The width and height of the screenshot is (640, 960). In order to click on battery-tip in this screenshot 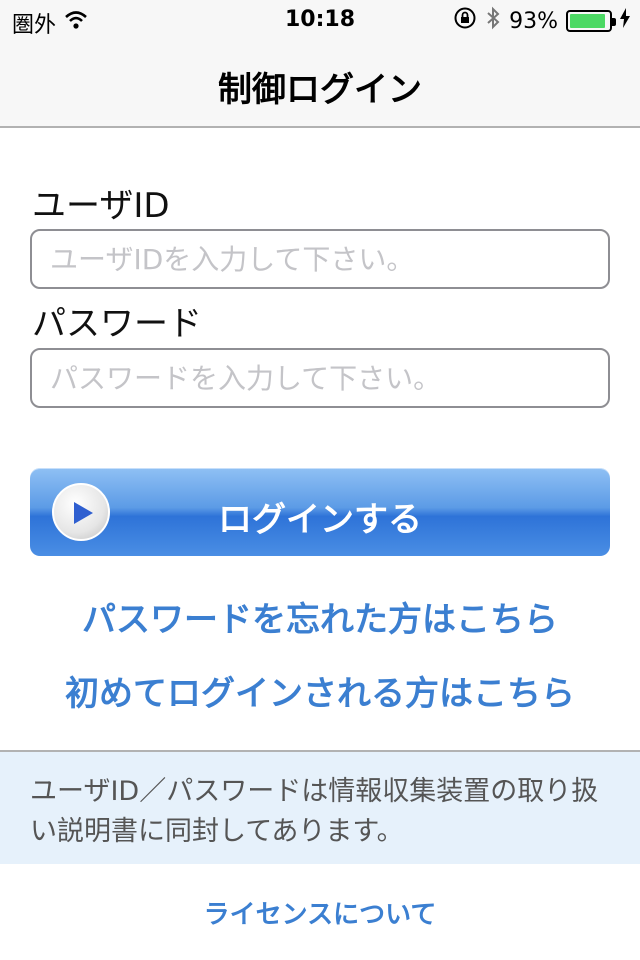, I will do `click(614, 22)`.